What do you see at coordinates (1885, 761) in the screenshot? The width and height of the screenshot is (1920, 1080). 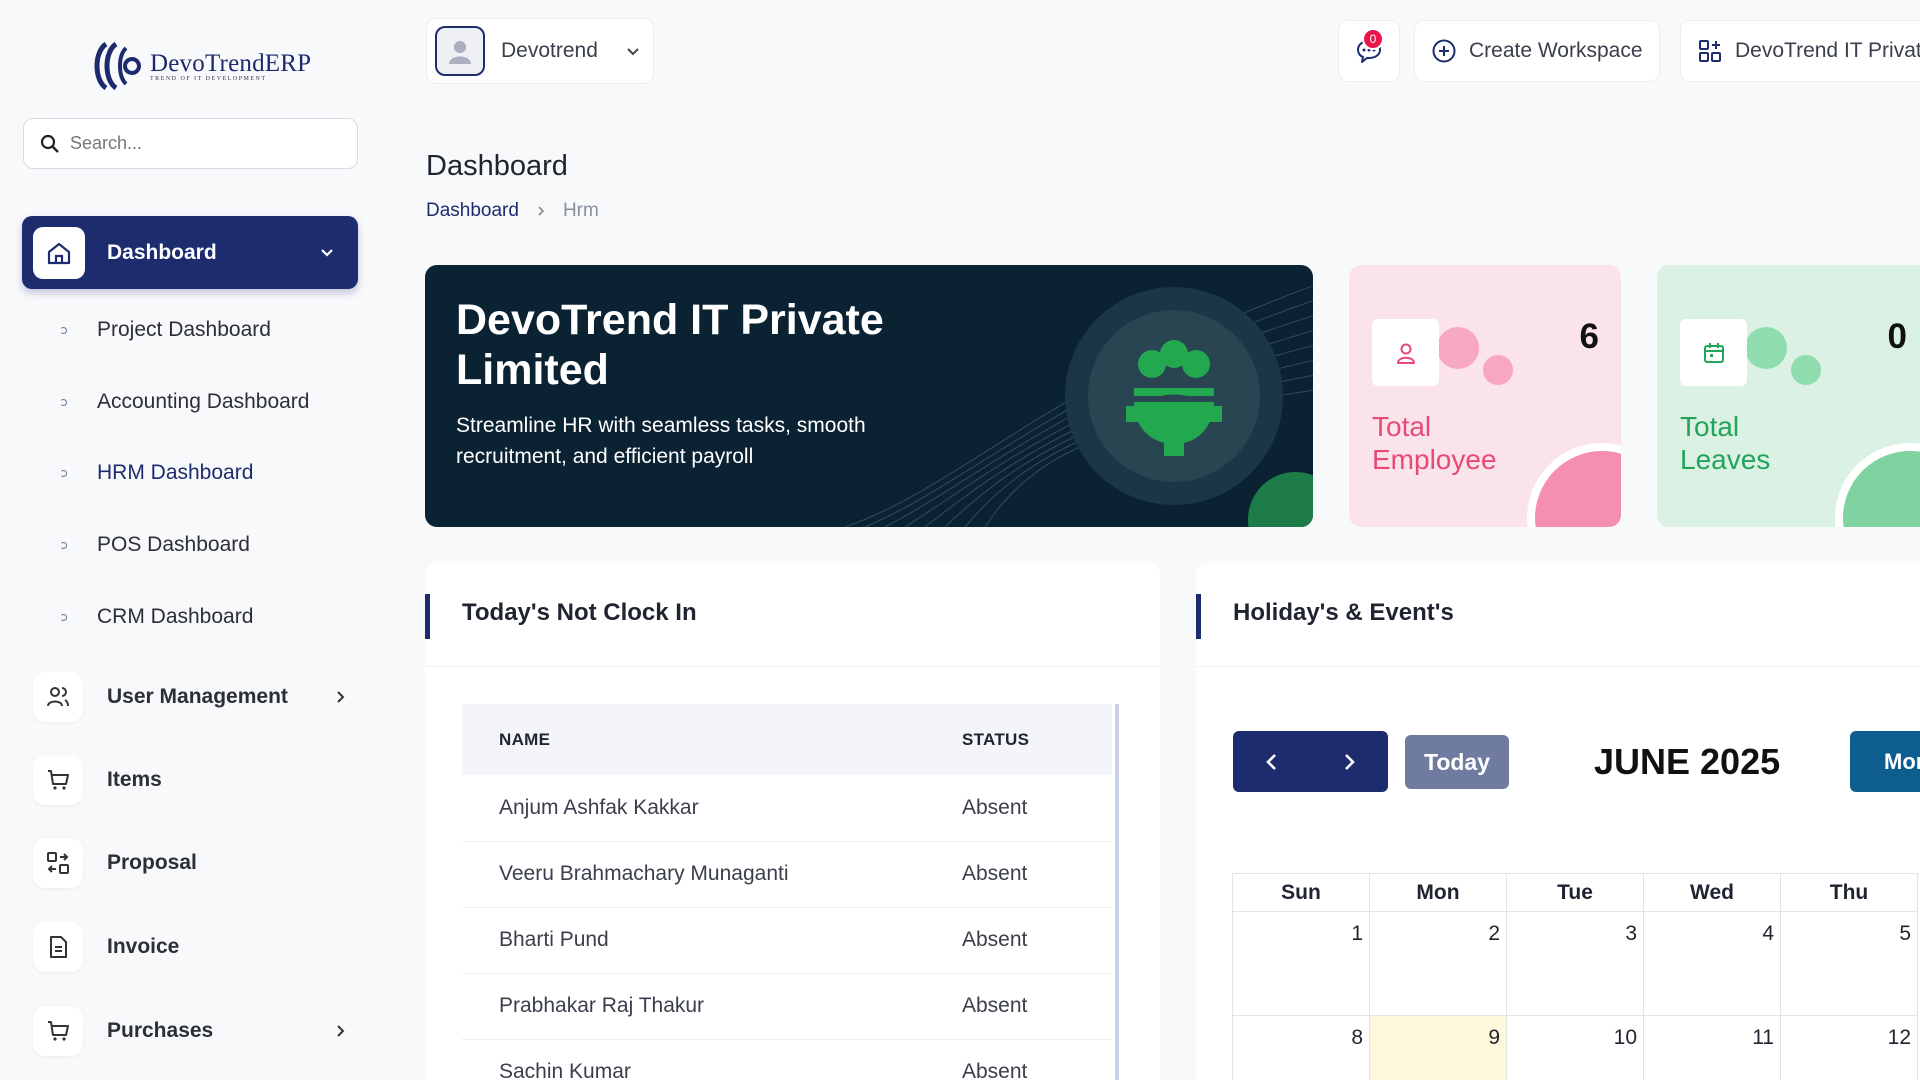 I see `month-view-button: Month` at bounding box center [1885, 761].